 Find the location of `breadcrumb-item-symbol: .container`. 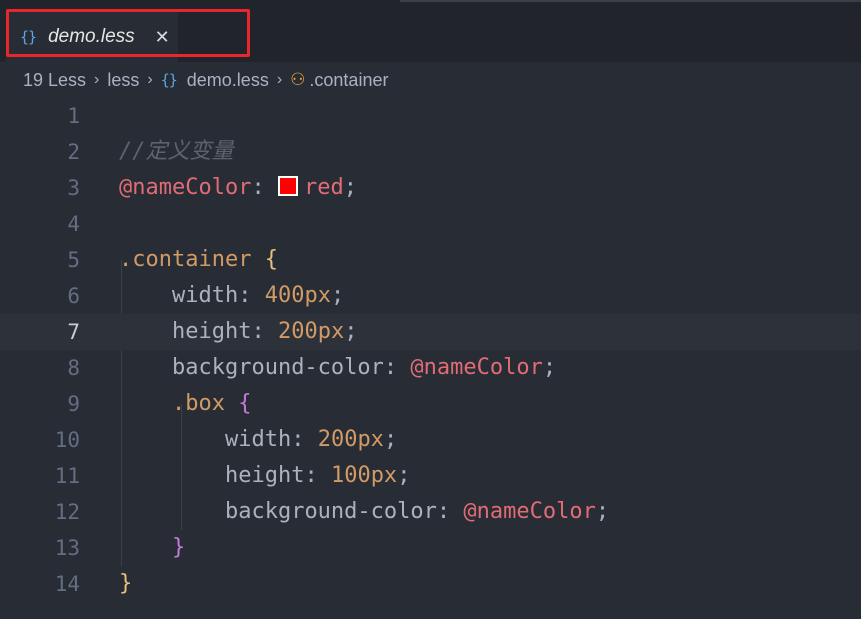

breadcrumb-item-symbol: .container is located at coordinates (348, 80).